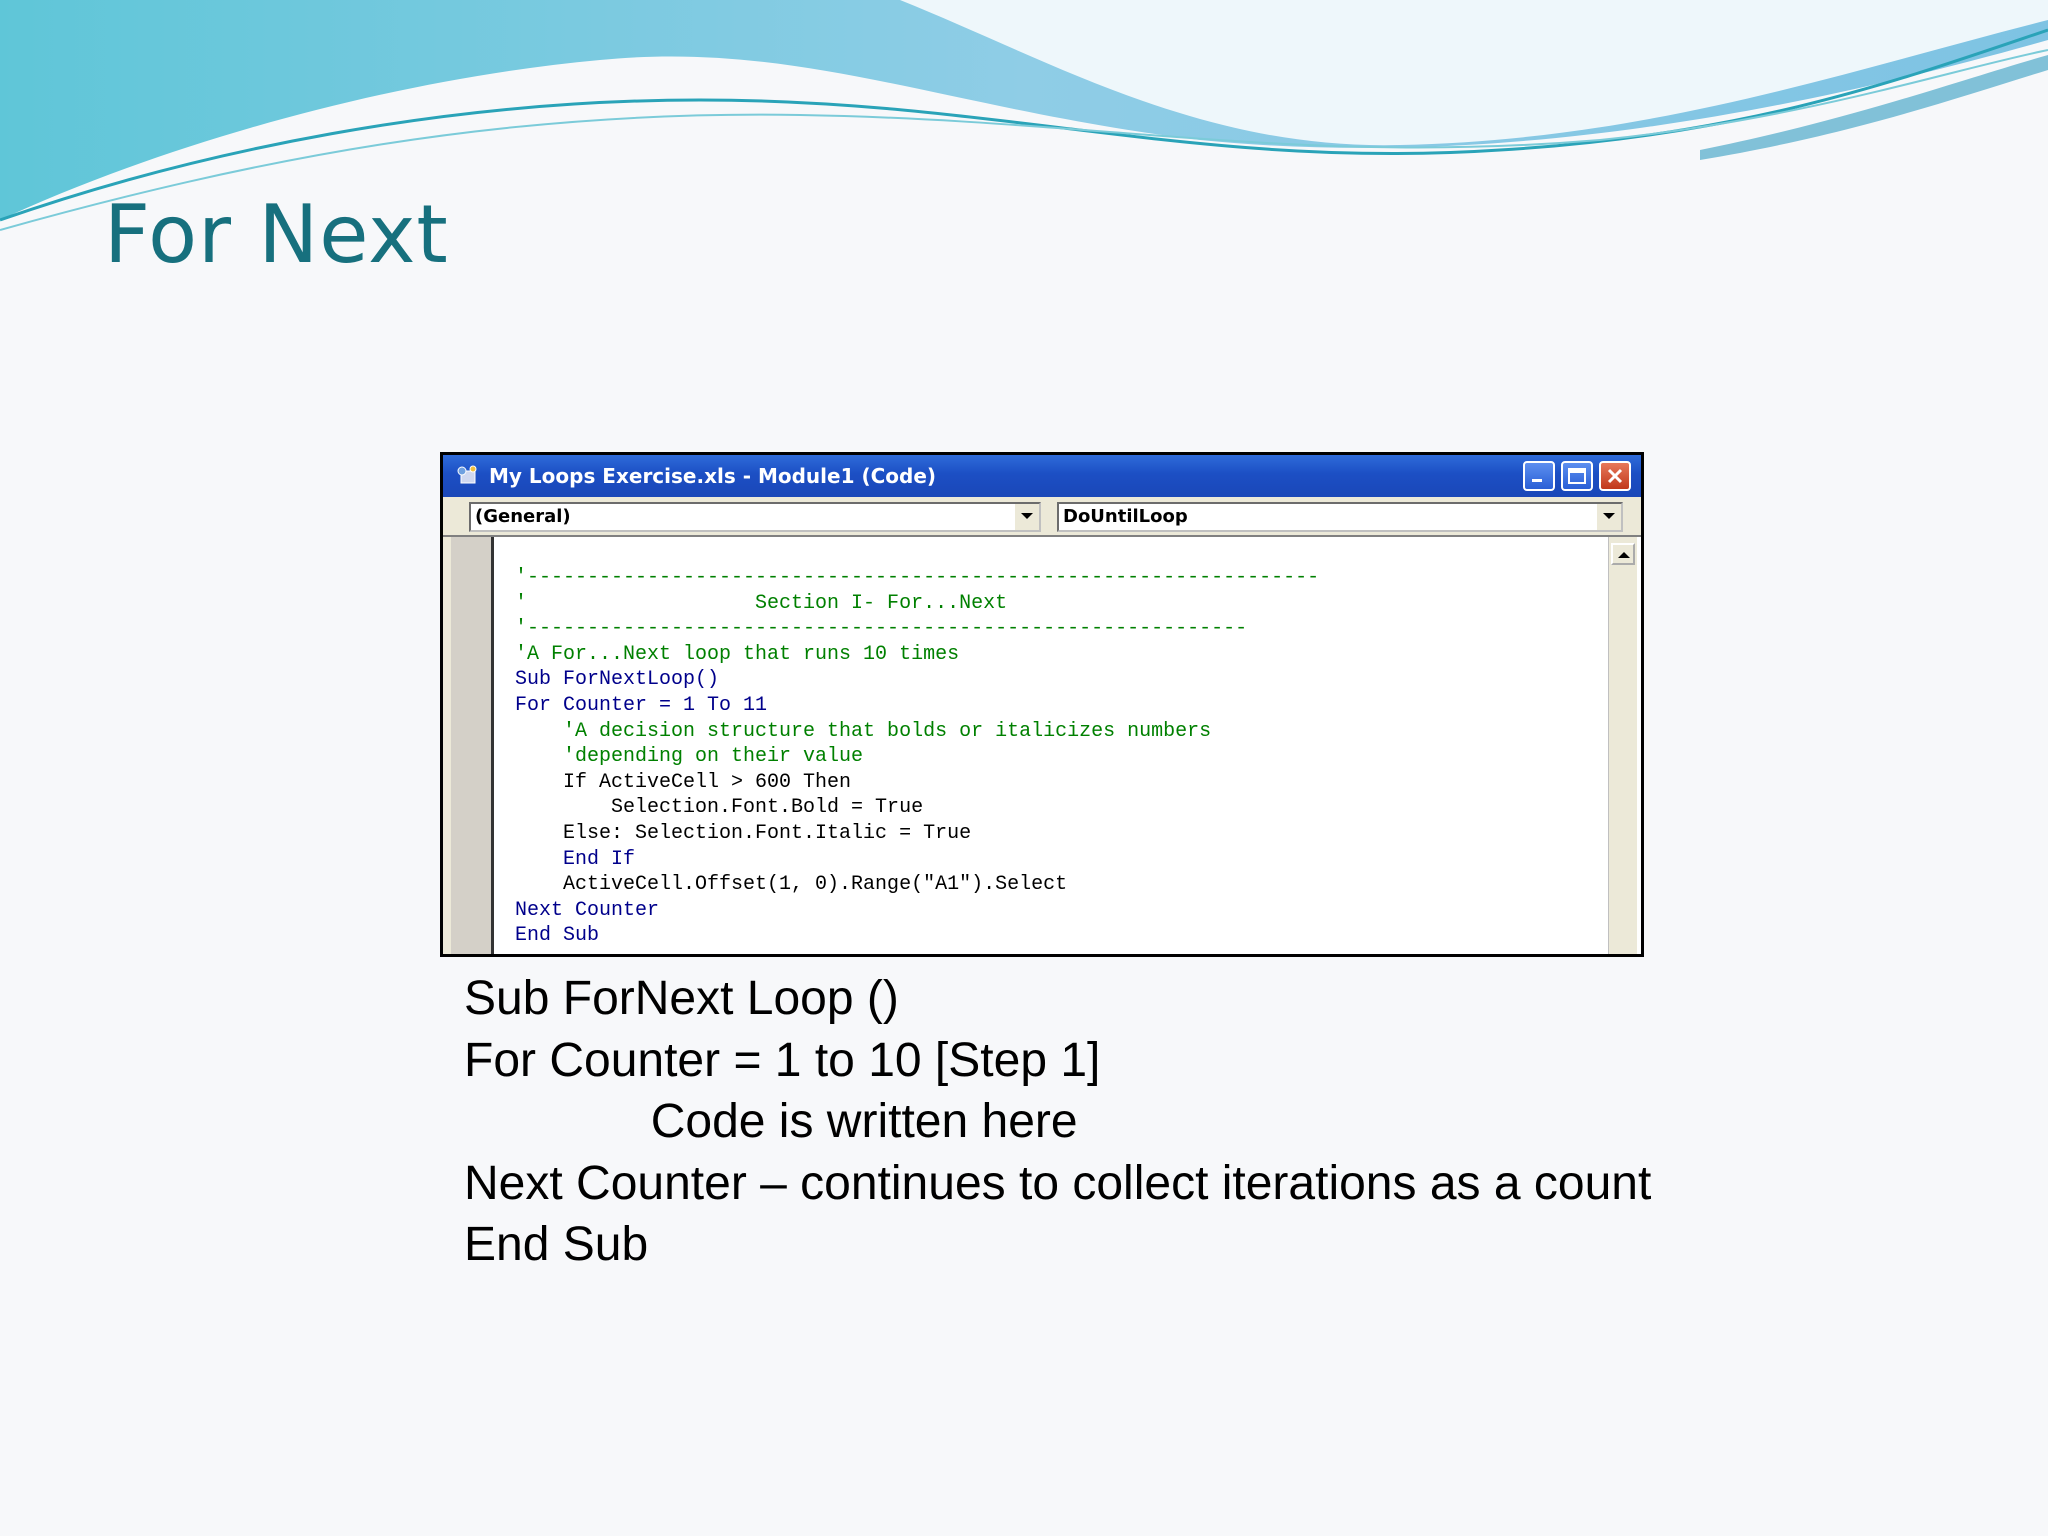  What do you see at coordinates (761, 603) in the screenshot?
I see `code-line: ' Section I- For...Next` at bounding box center [761, 603].